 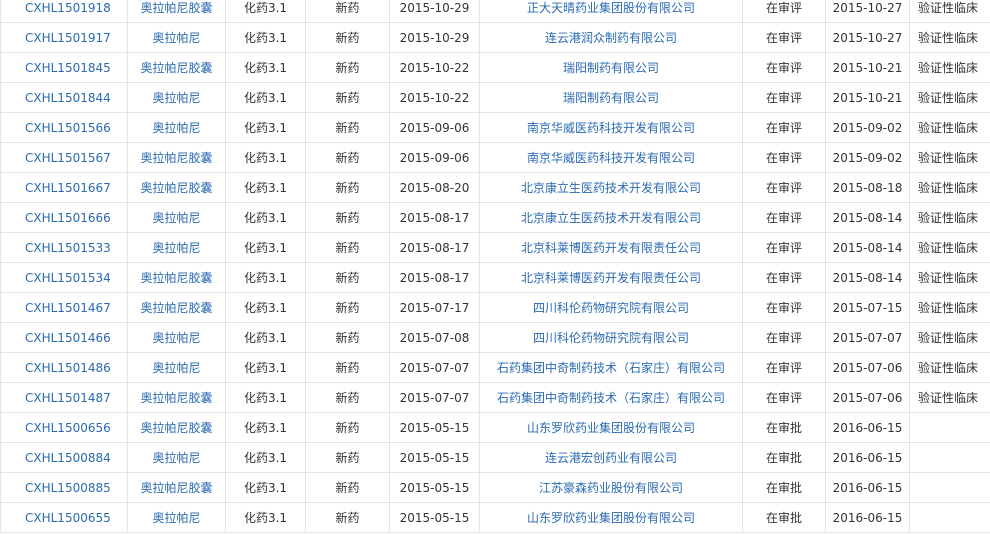 What do you see at coordinates (434, 11) in the screenshot?
I see `application-date-cell: 2015-10-29` at bounding box center [434, 11].